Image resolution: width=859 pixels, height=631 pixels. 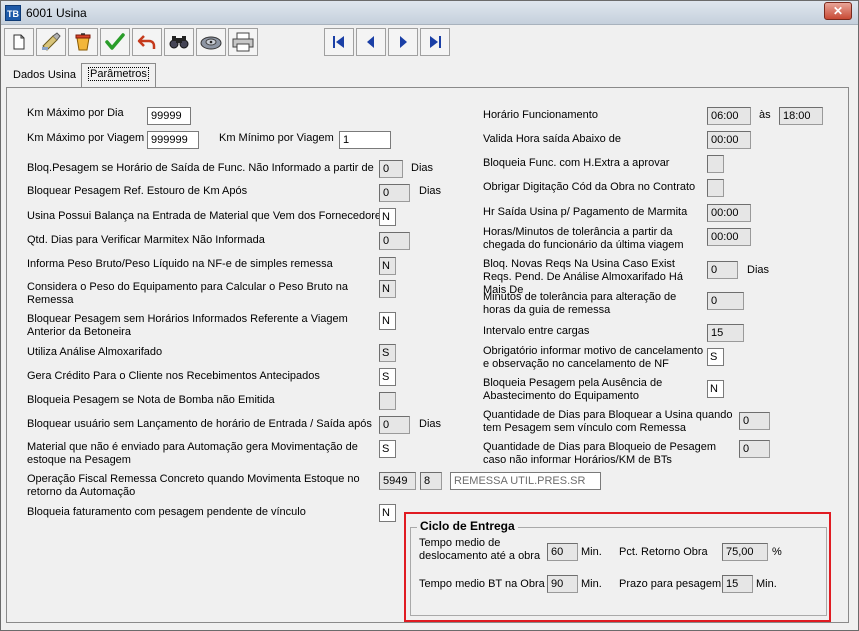 I want to click on credito-input: S, so click(x=387, y=377).